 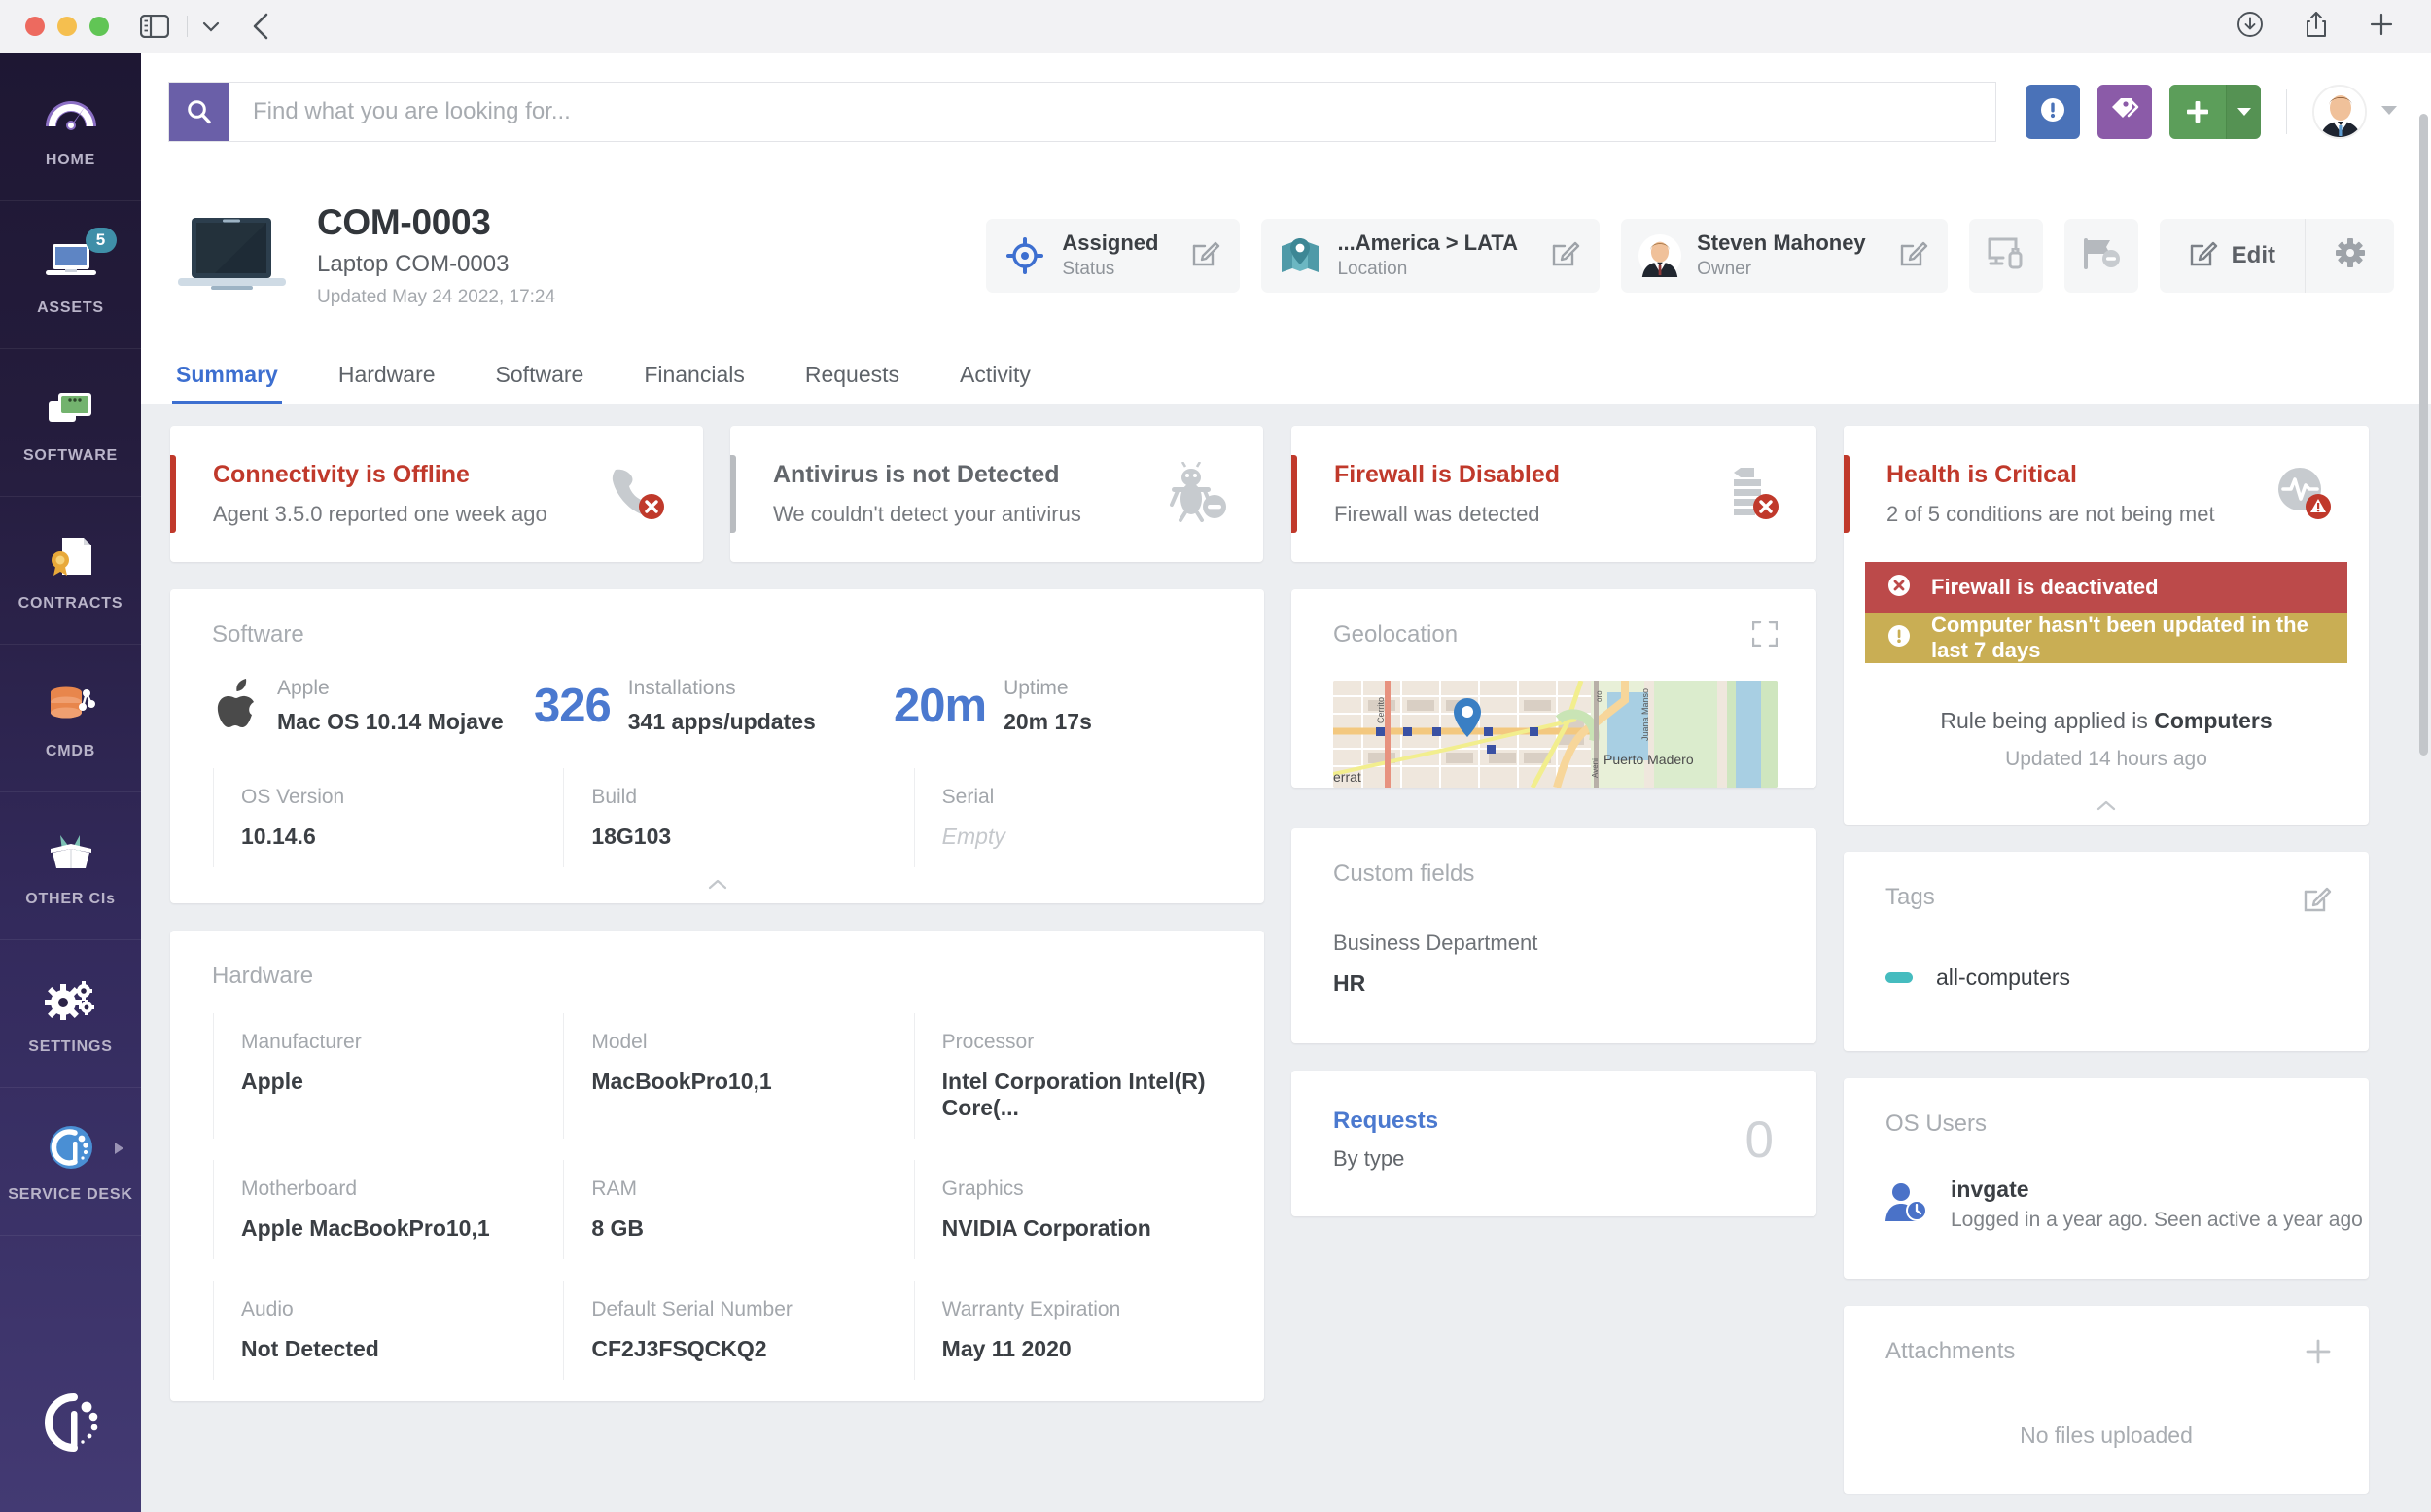 What do you see at coordinates (1784, 255) in the screenshot?
I see `owner-chip: Steven Mahoney Owner` at bounding box center [1784, 255].